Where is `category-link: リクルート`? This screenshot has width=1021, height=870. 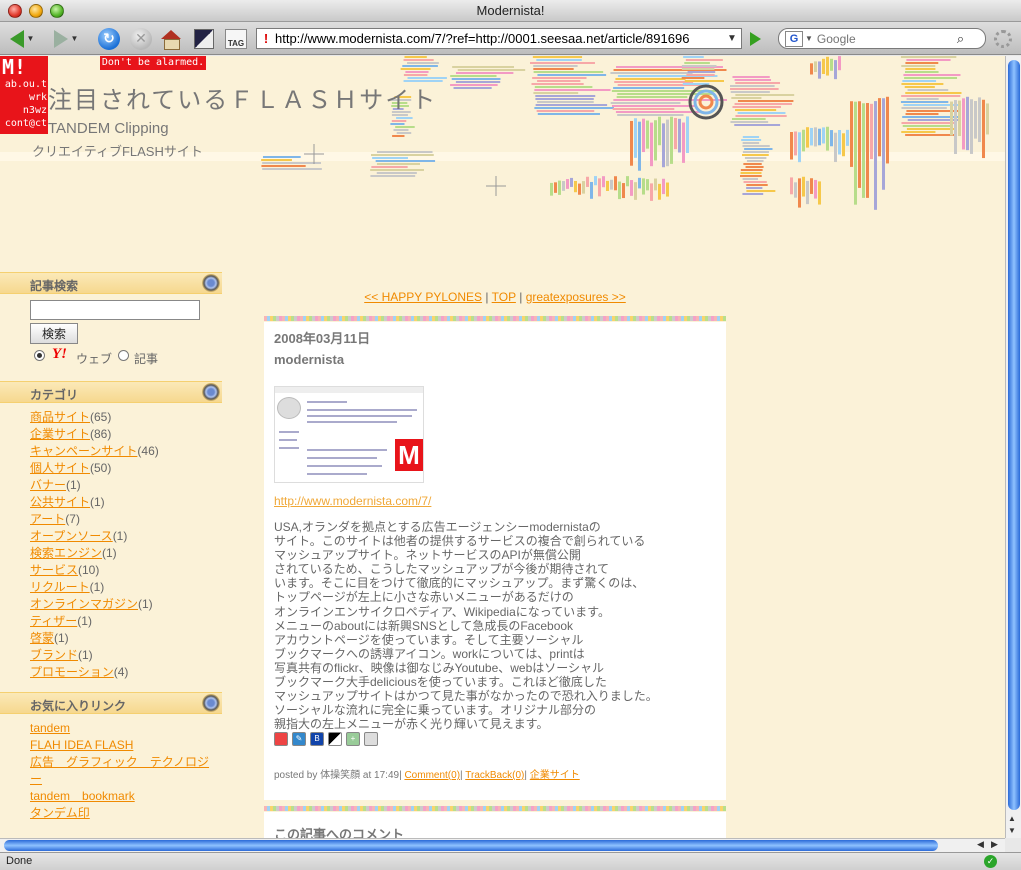 category-link: リクルート is located at coordinates (60, 587).